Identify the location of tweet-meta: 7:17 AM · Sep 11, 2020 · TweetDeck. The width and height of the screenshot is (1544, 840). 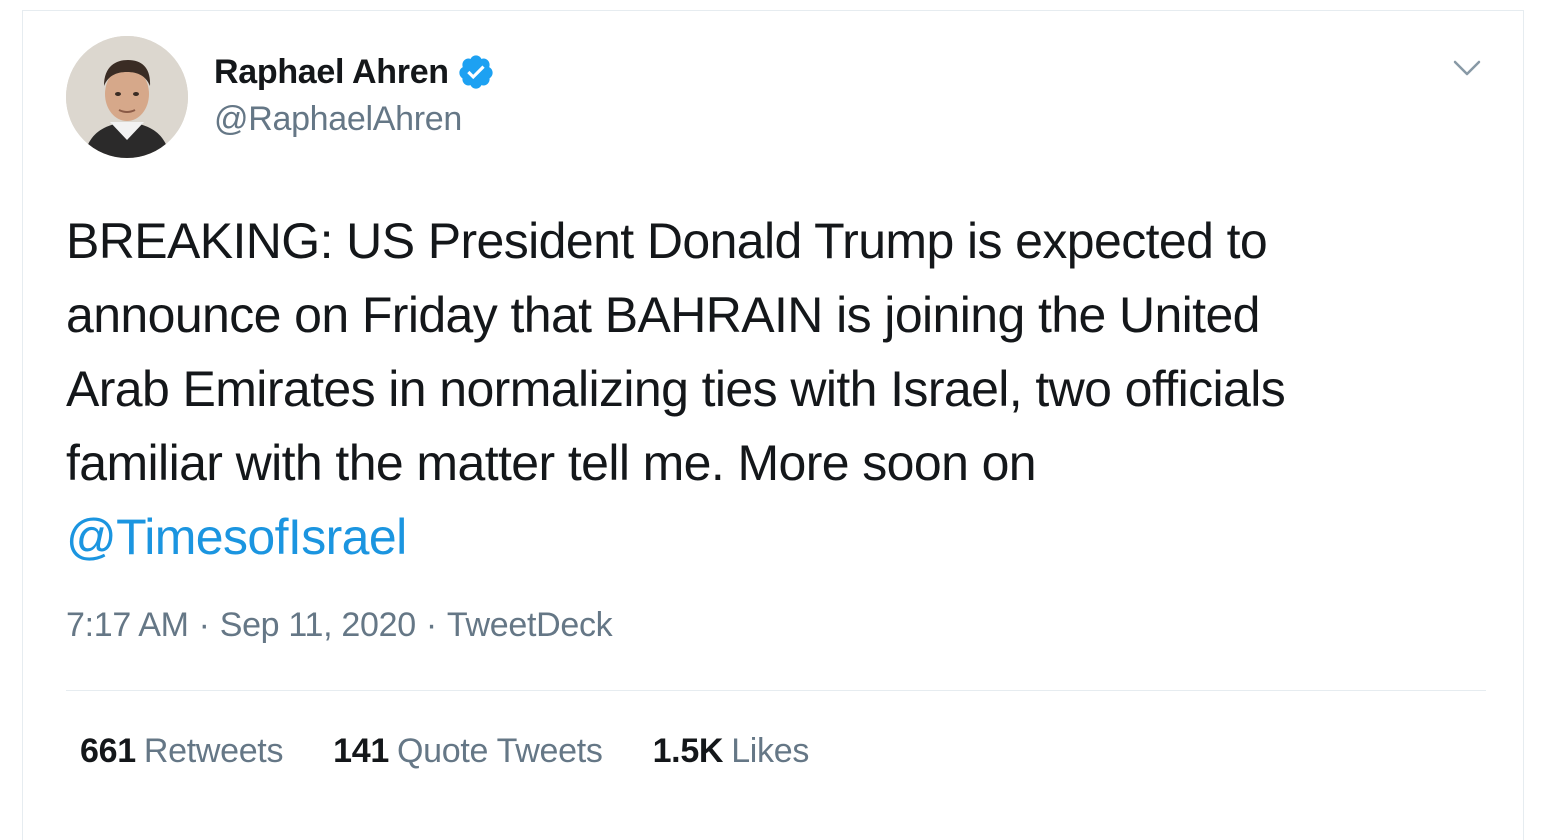
(339, 625).